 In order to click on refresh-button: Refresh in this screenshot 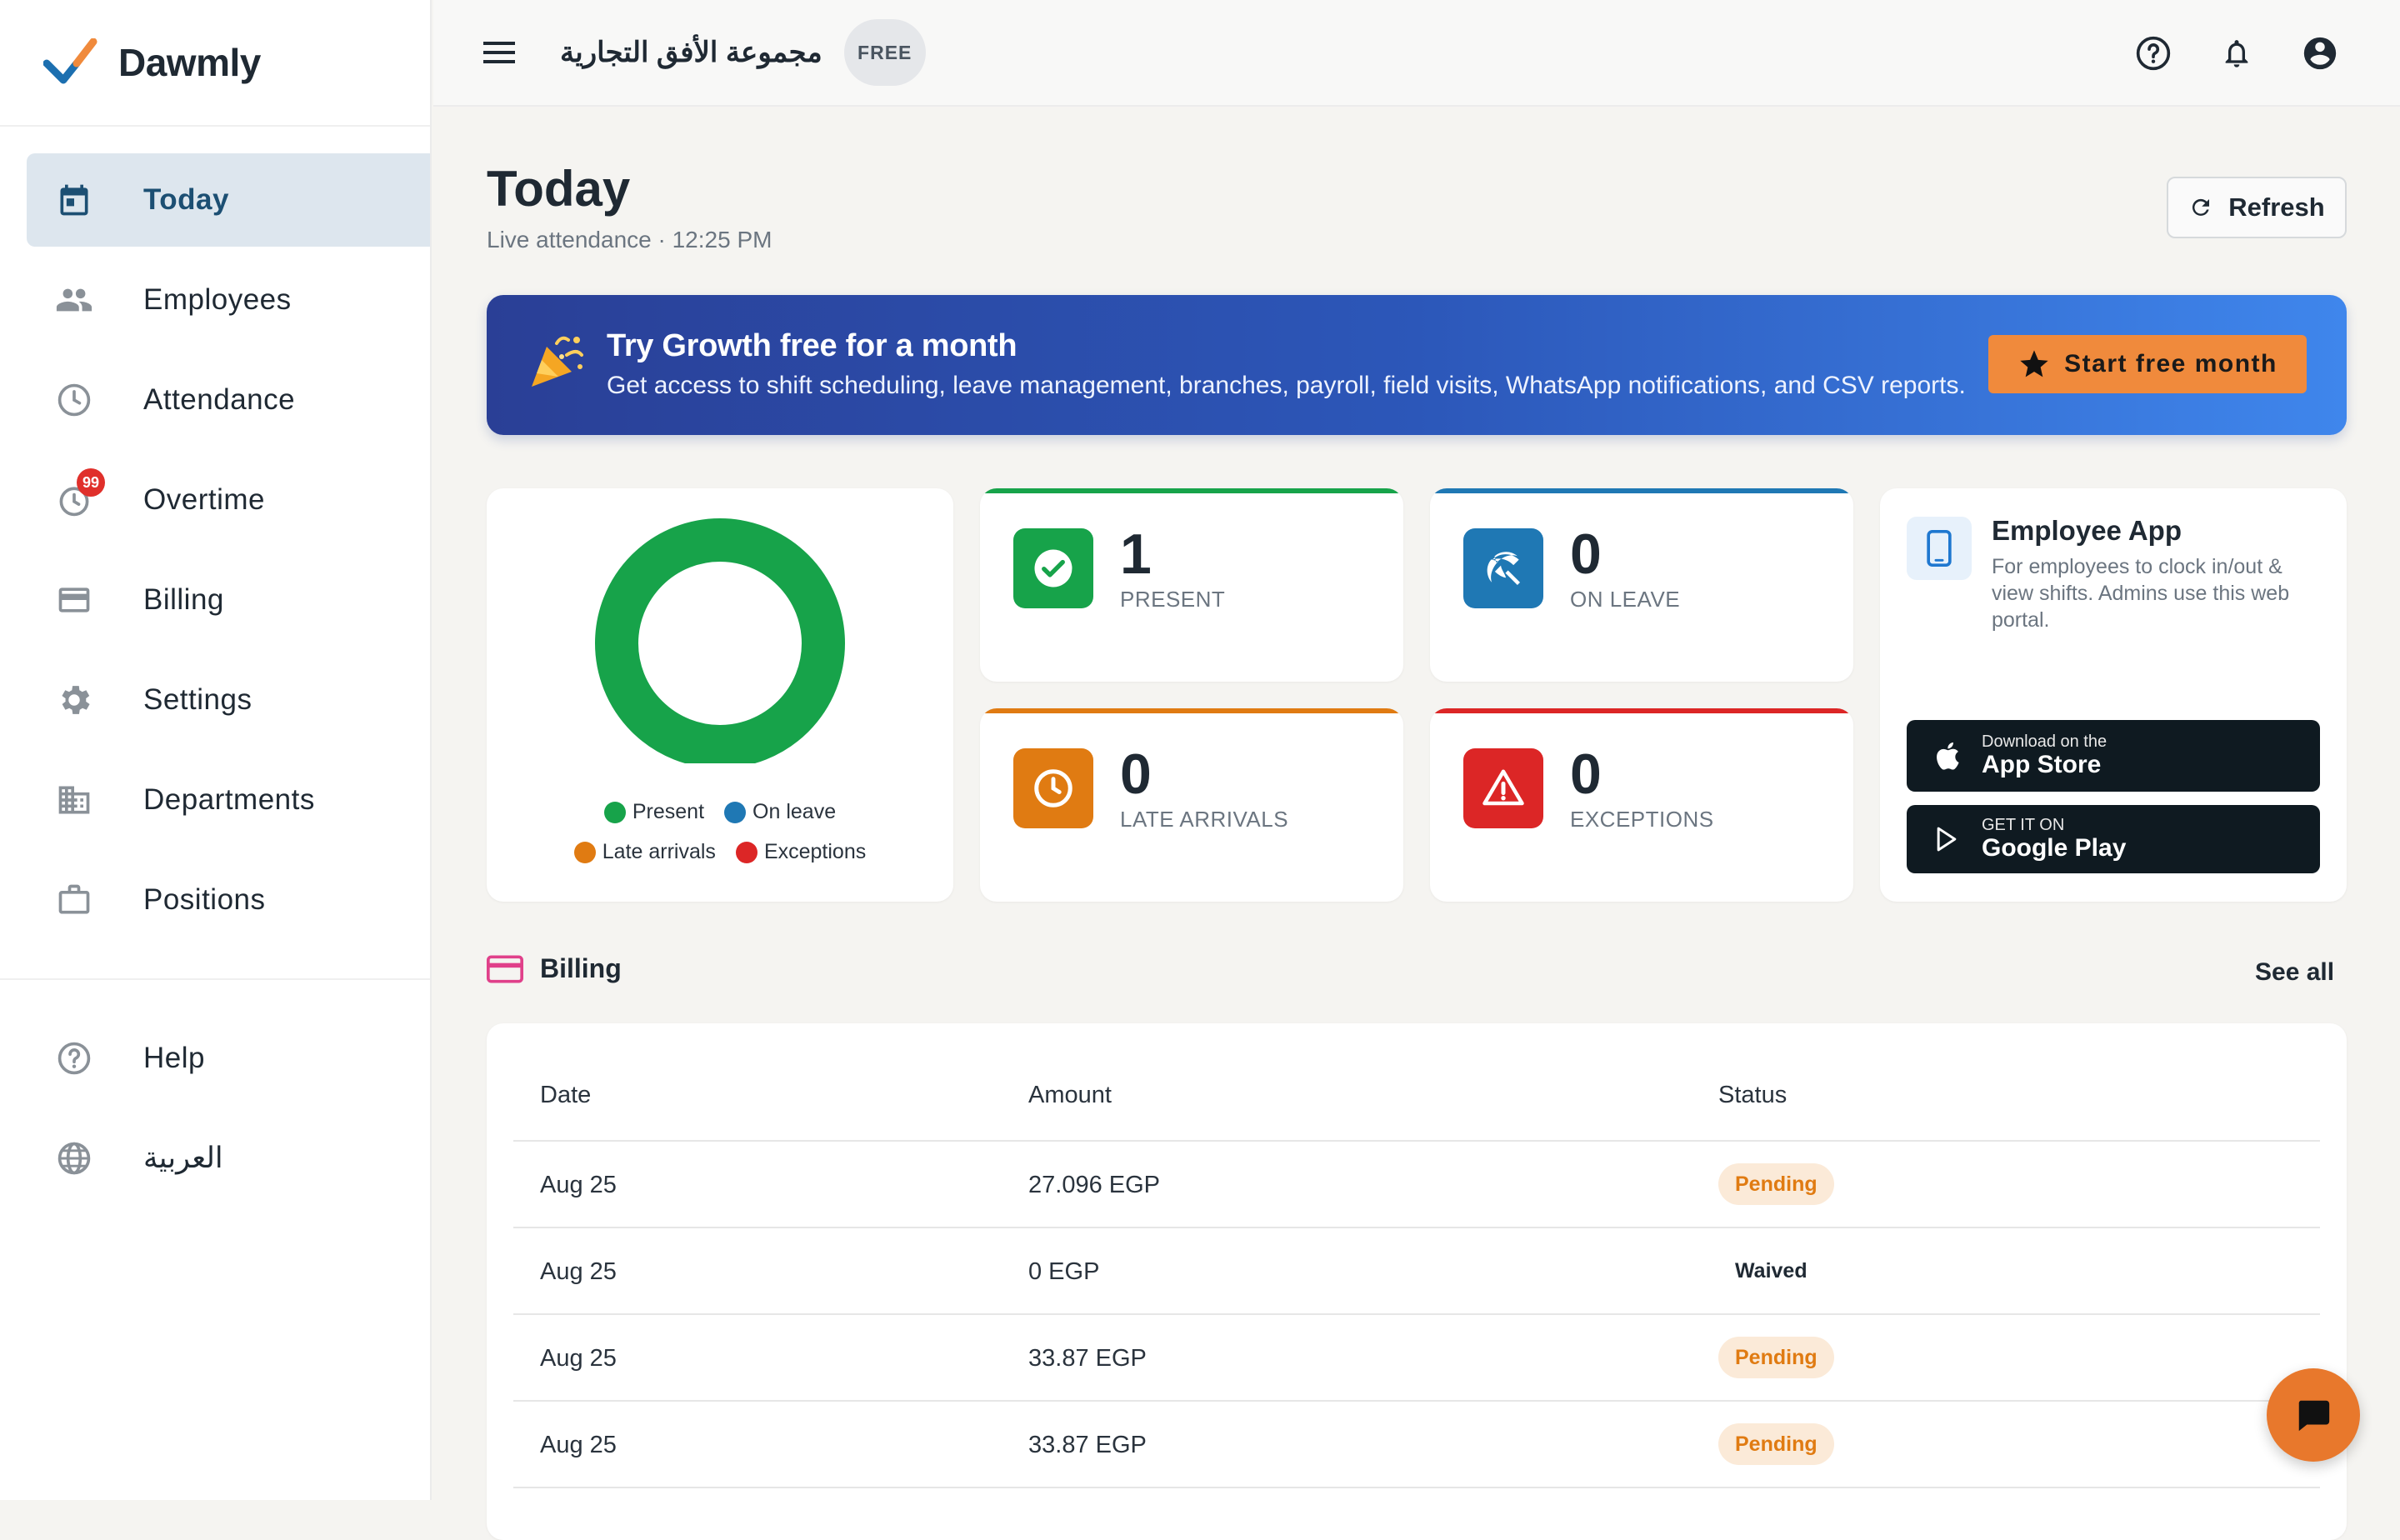, I will do `click(2257, 207)`.